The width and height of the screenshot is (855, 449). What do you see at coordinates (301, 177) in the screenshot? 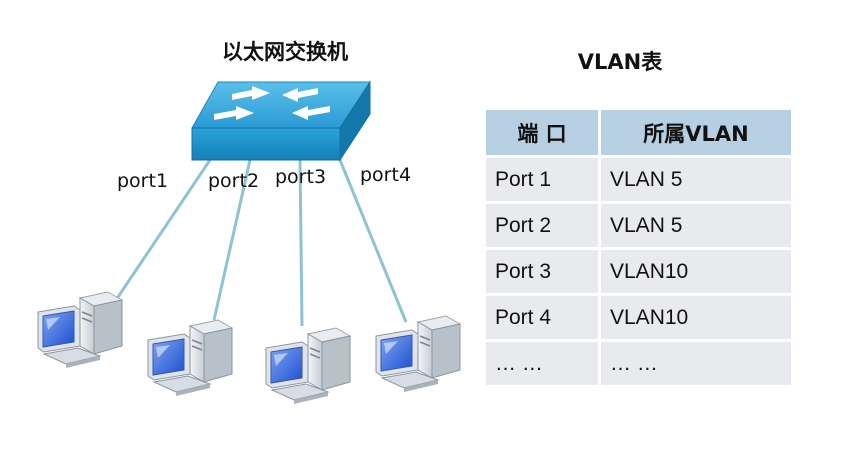
I see `port-label-3: port3` at bounding box center [301, 177].